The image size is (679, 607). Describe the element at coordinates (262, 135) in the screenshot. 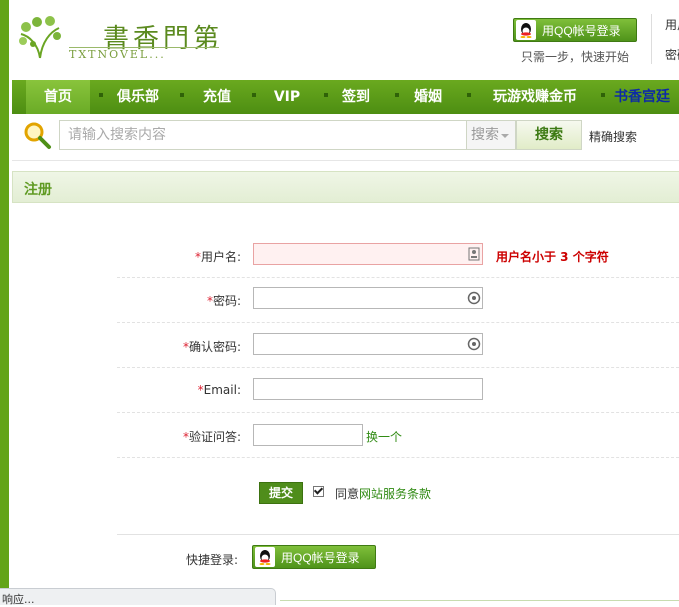

I see `search-input` at that location.